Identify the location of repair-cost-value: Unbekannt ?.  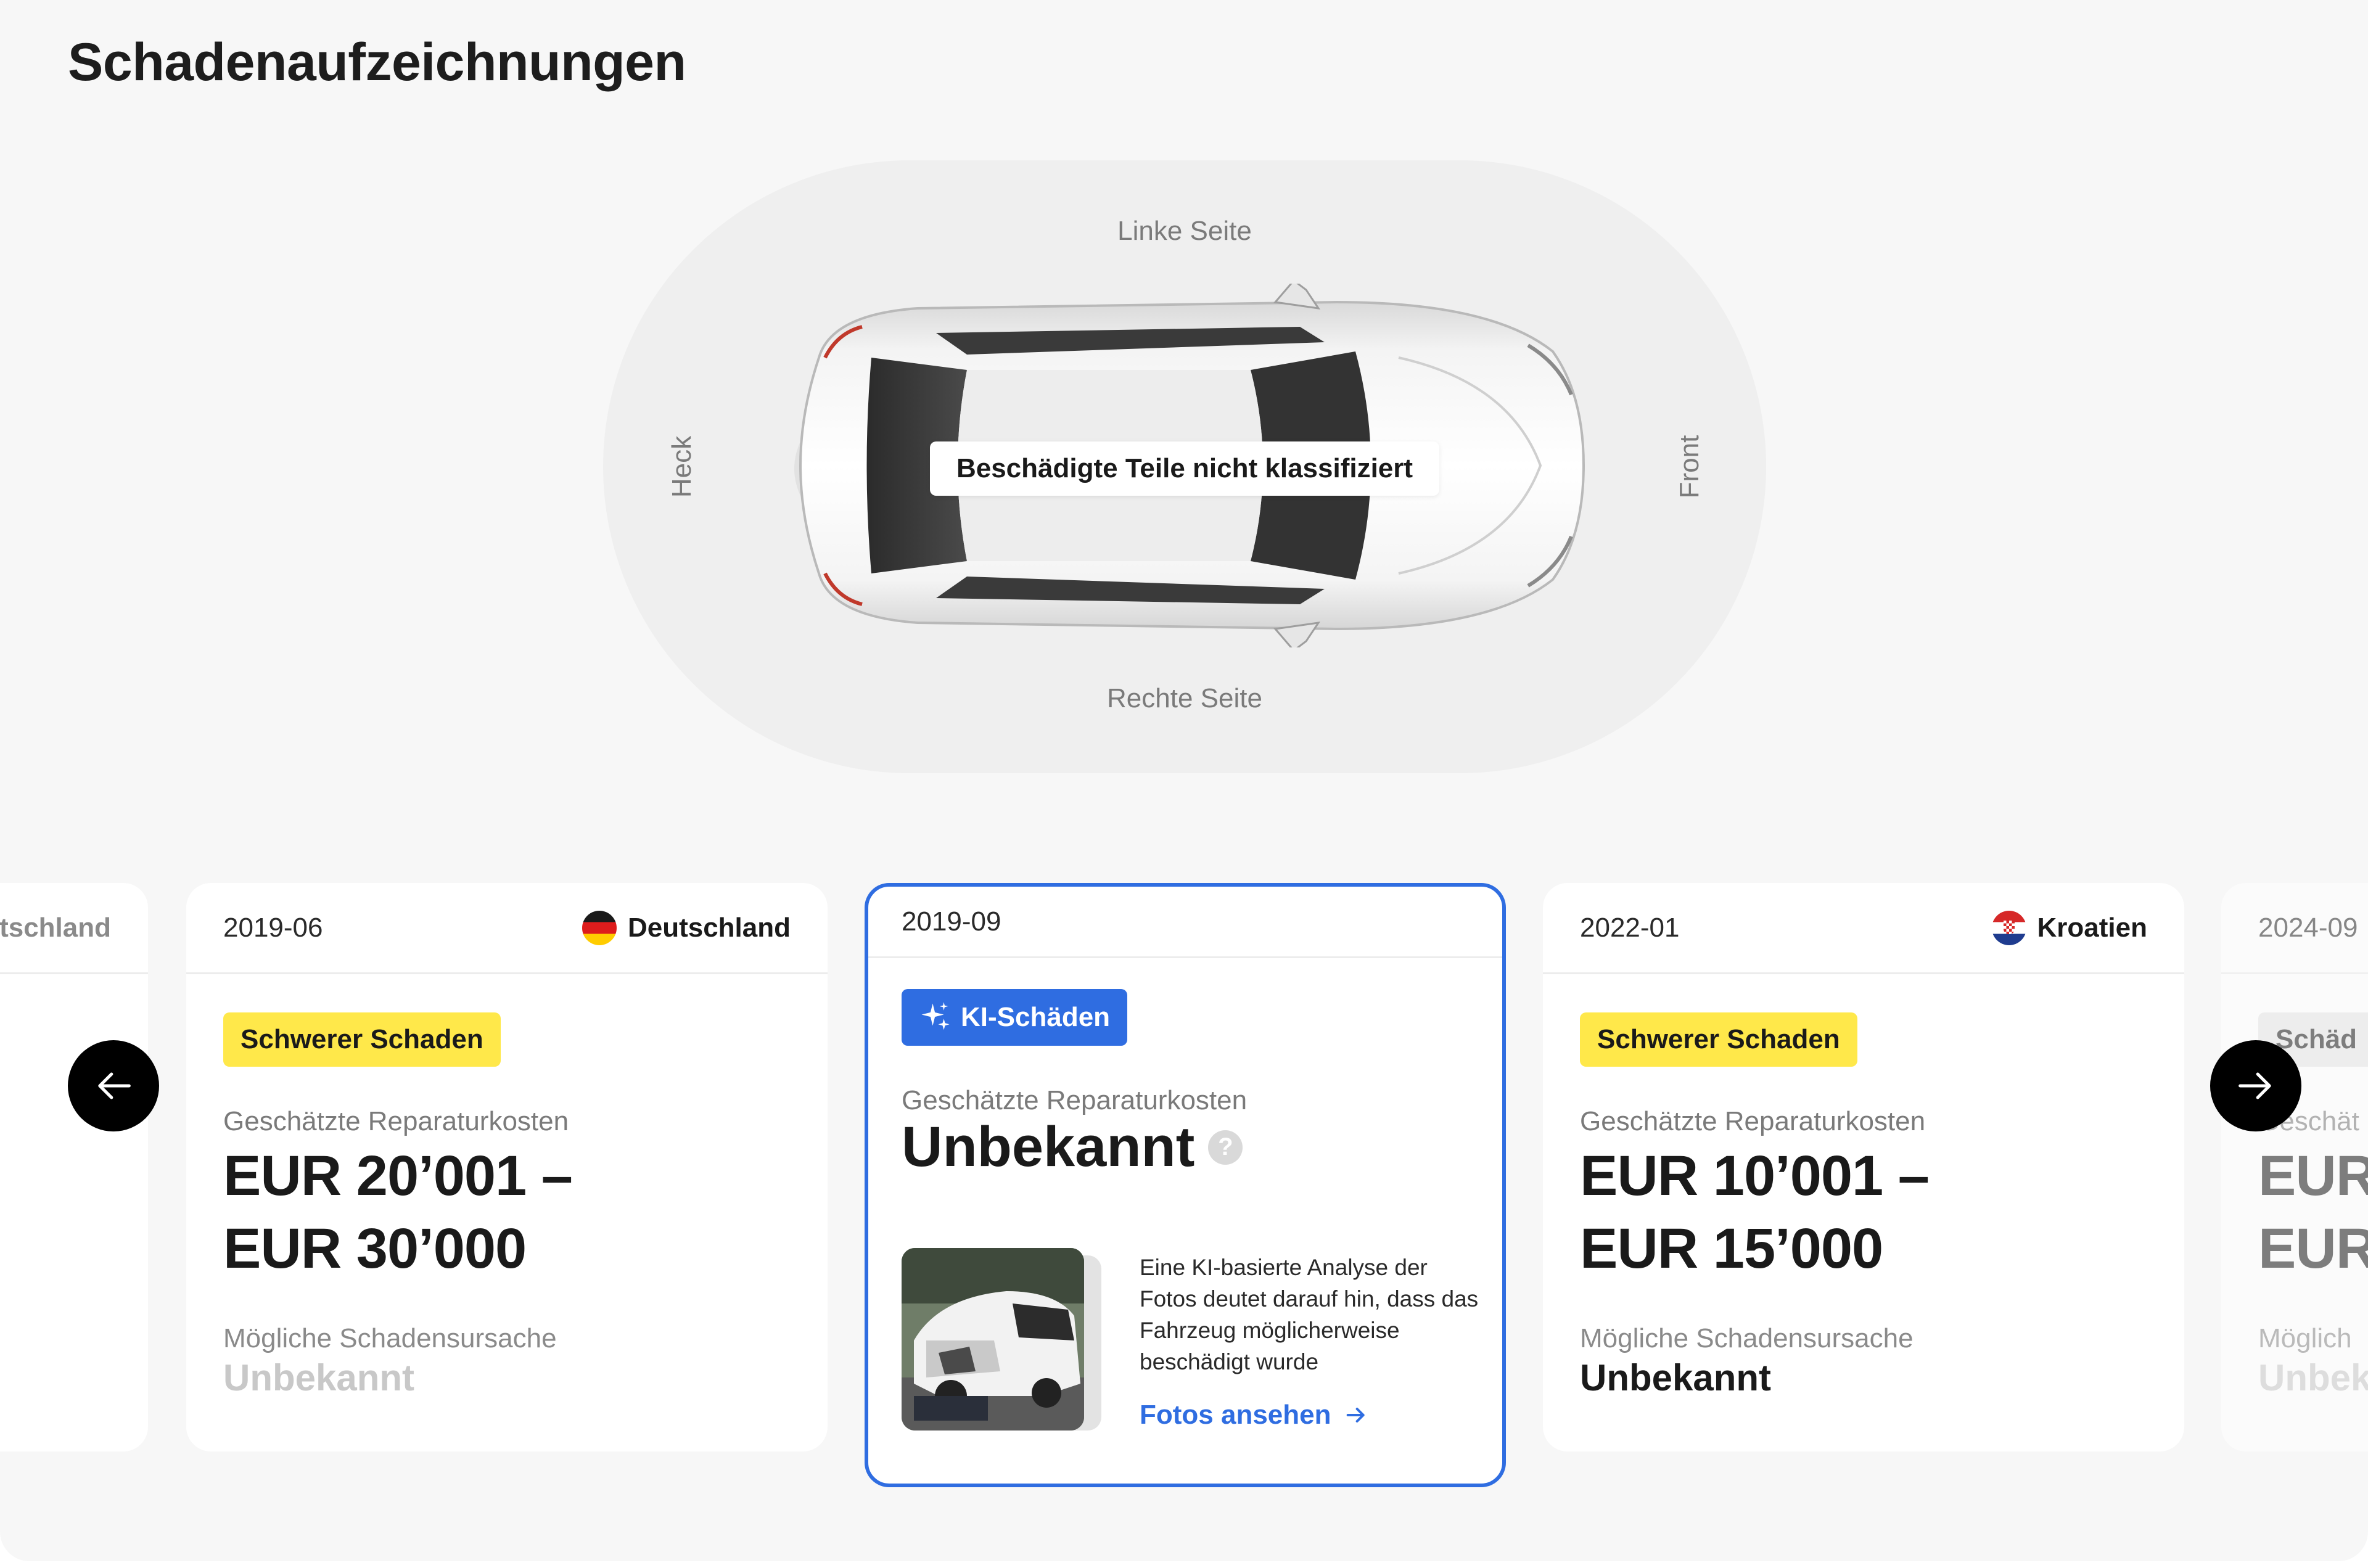
(1073, 1147).